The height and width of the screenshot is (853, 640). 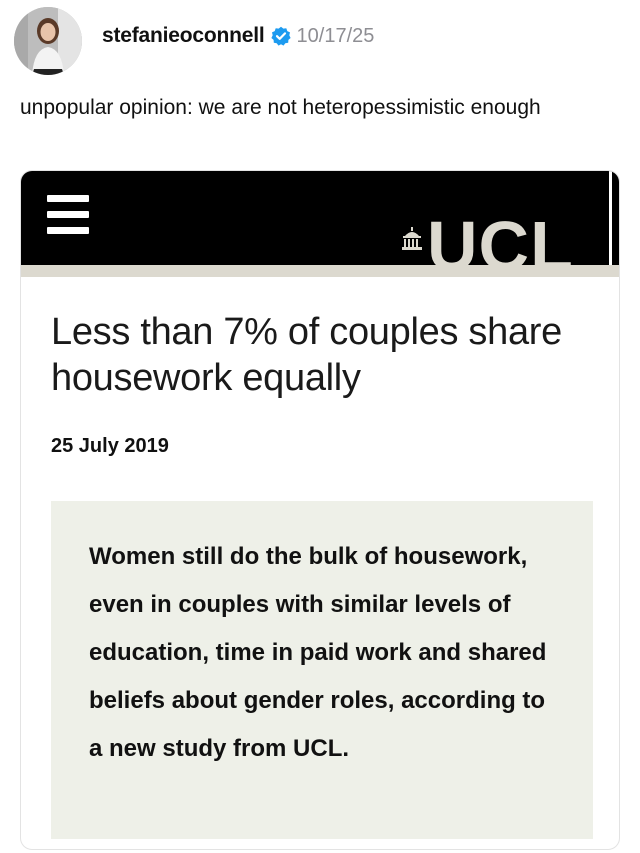 I want to click on username: stefanieoconnell, so click(x=183, y=36).